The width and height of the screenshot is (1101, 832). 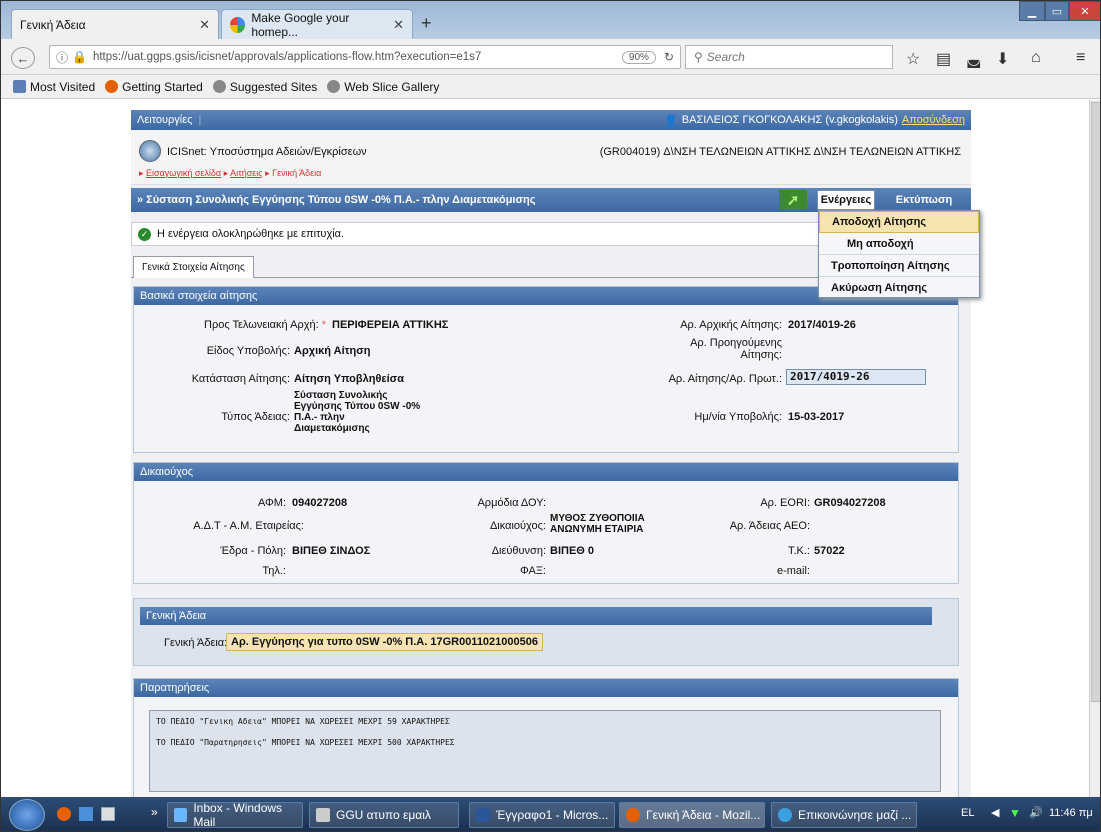 What do you see at coordinates (53, 24) in the screenshot?
I see `tab-label: Γενική Άδεια` at bounding box center [53, 24].